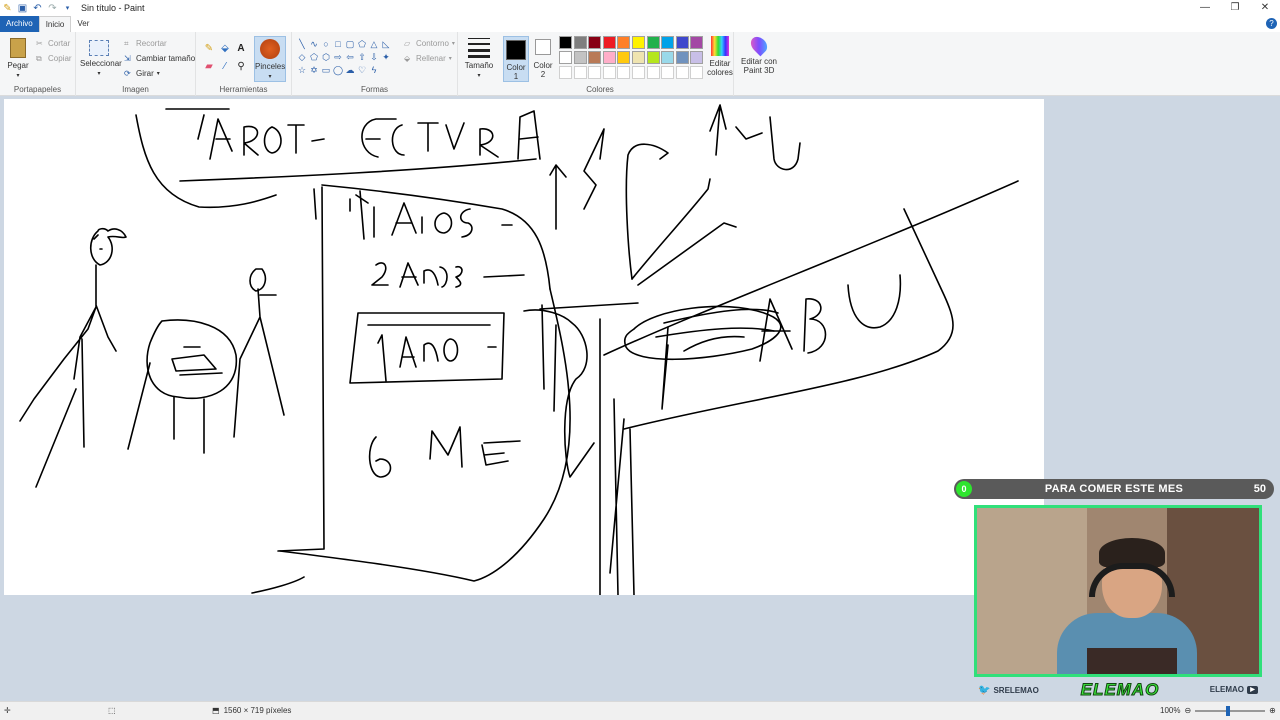 Image resolution: width=1280 pixels, height=720 pixels. What do you see at coordinates (54, 58) in the screenshot?
I see `copy-button: ⧉ Copiar` at bounding box center [54, 58].